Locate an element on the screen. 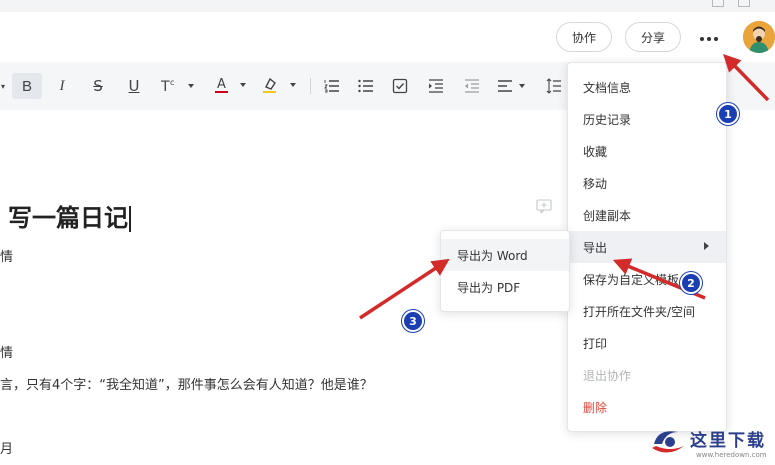  menu-item-export: 导出 is located at coordinates (647, 247).